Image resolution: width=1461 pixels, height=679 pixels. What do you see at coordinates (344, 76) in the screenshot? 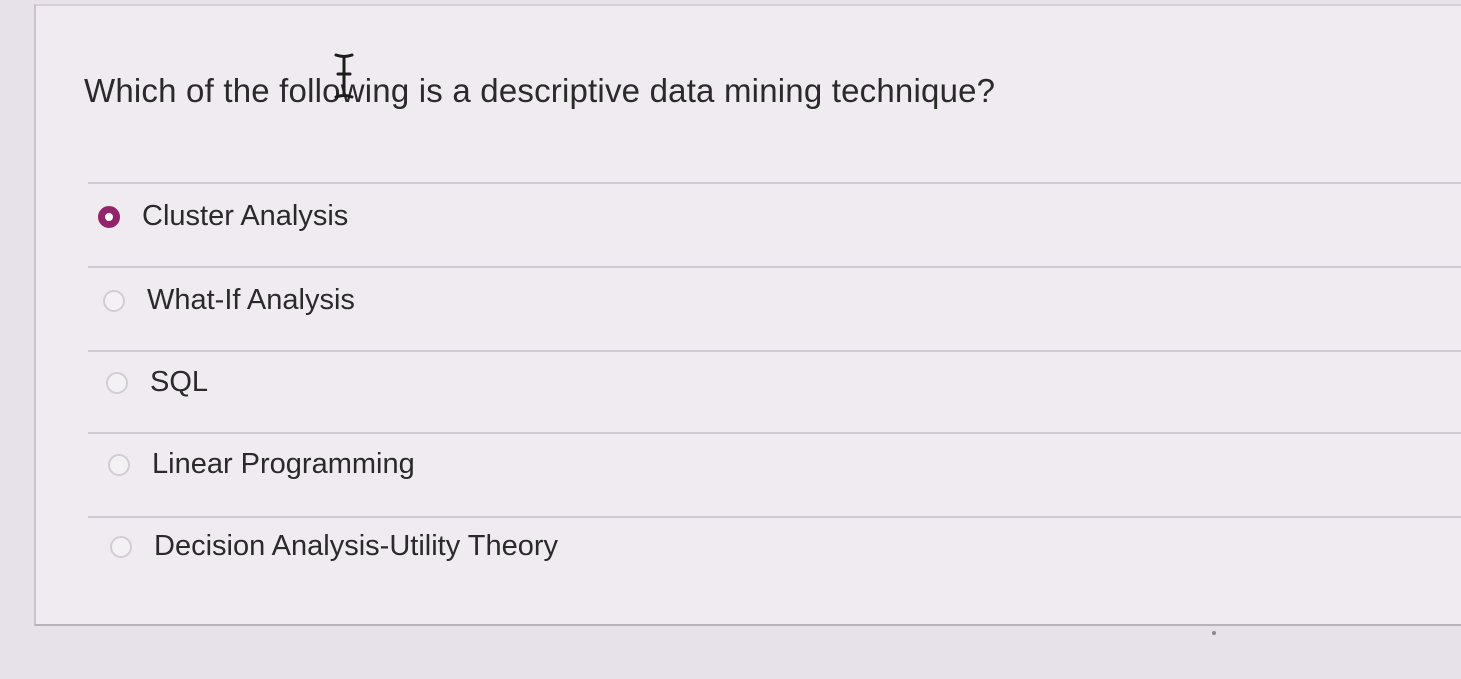
I see `text-cursor-icon` at bounding box center [344, 76].